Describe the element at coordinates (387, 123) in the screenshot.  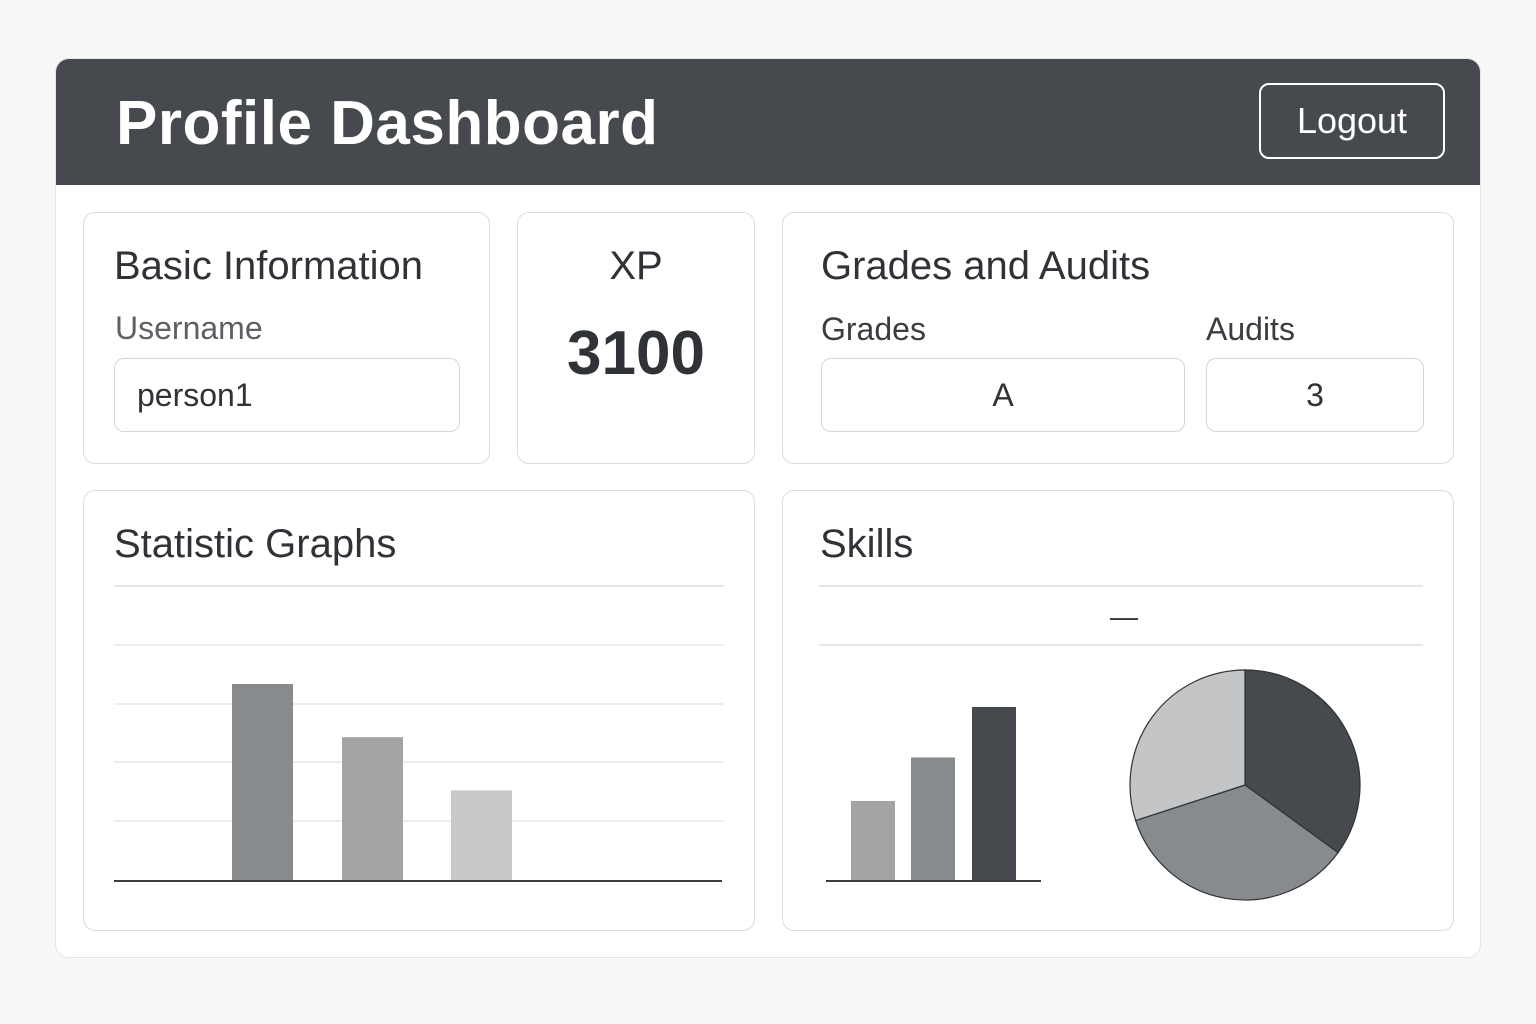
I see `page-title: Profile Dashboard` at that location.